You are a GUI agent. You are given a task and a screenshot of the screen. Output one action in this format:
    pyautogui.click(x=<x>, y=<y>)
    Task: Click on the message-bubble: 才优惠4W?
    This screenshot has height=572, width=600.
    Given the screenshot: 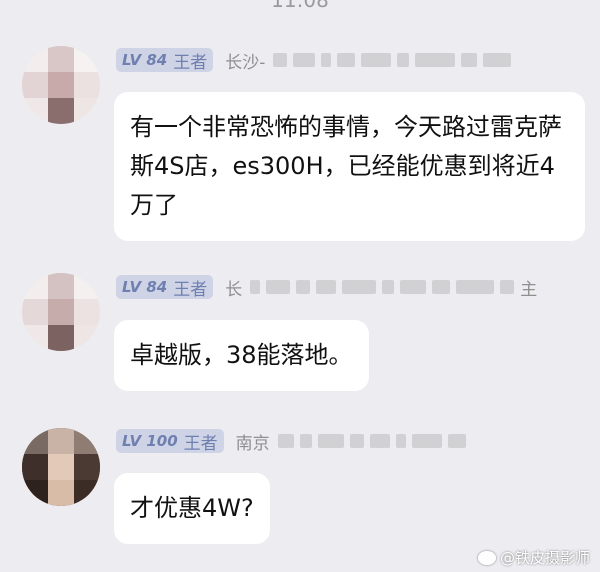 What is the action you would take?
    pyautogui.click(x=192, y=508)
    